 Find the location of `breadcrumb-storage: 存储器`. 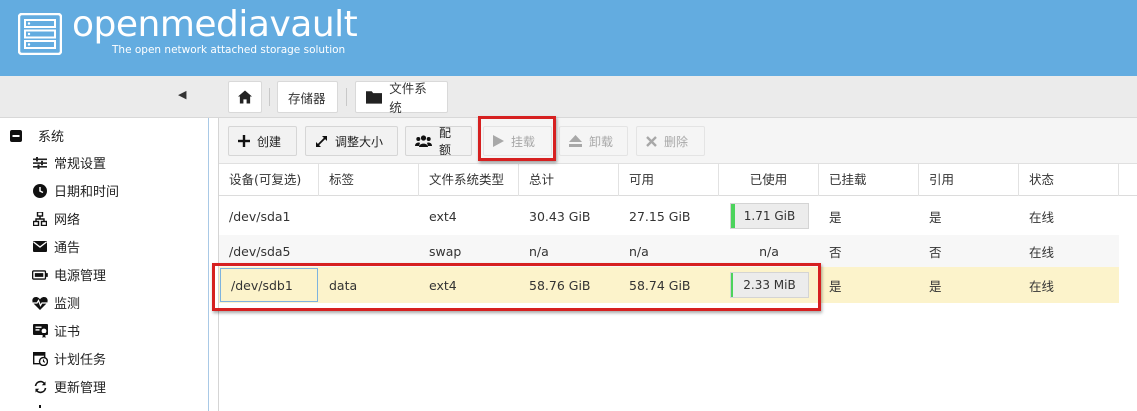

breadcrumb-storage: 存储器 is located at coordinates (307, 97).